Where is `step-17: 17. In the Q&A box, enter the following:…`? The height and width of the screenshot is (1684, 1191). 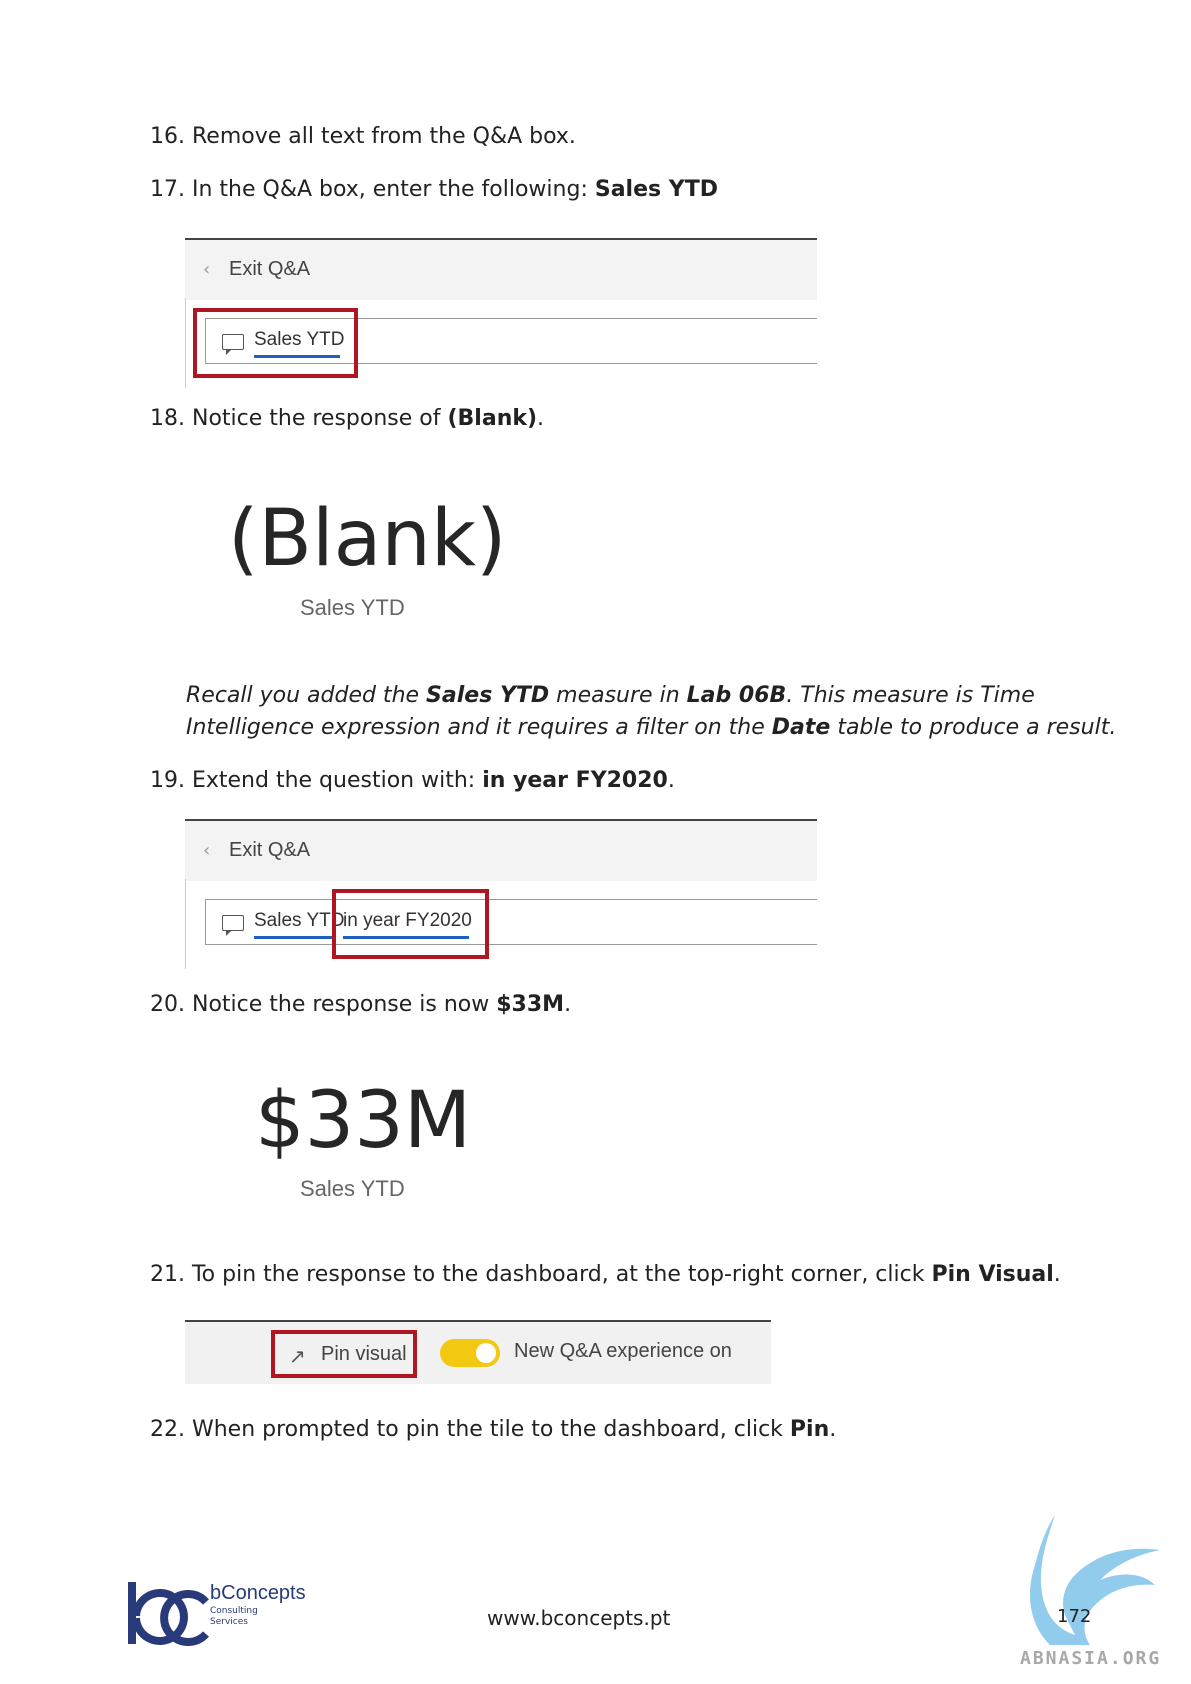
step-17: 17. In the Q&A box, enter the following:… is located at coordinates (434, 189).